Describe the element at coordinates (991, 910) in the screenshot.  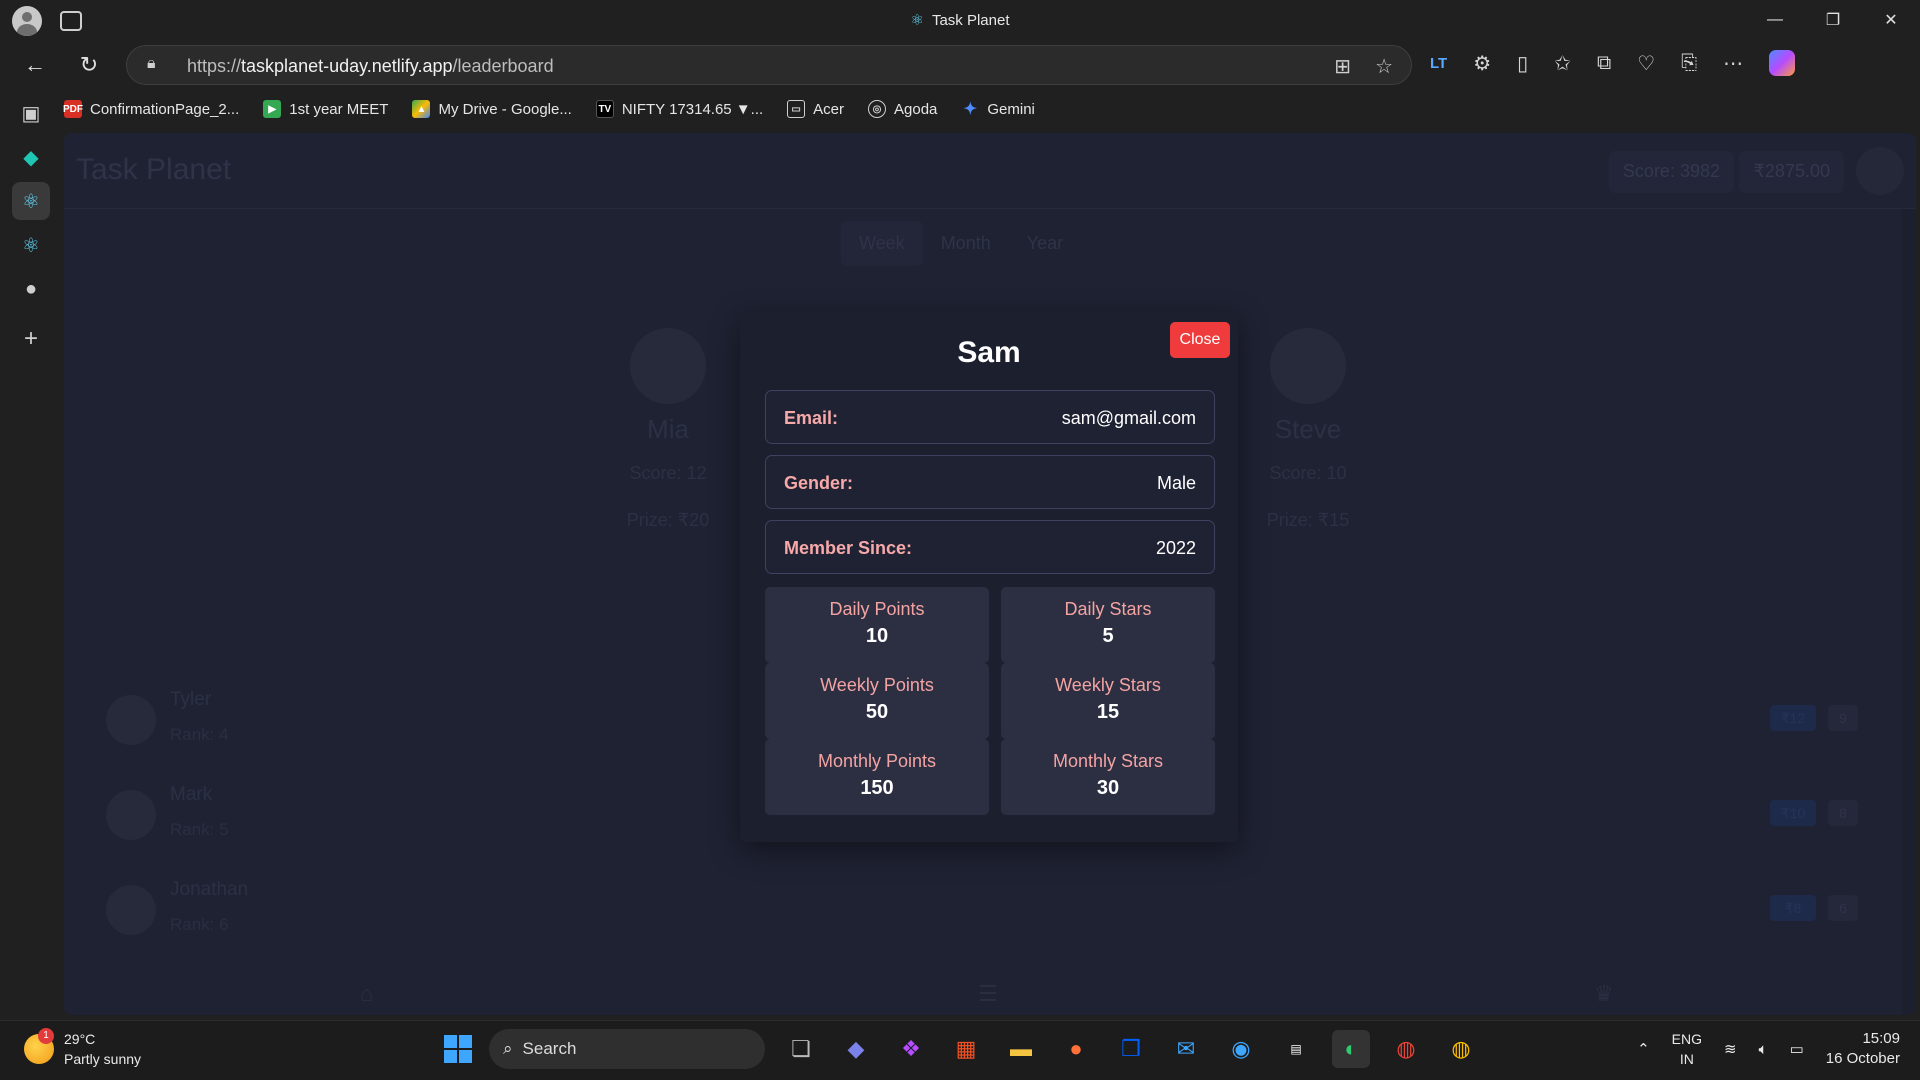
I see `table-row: Jonathan Rank: 6 ₹8 6` at that location.